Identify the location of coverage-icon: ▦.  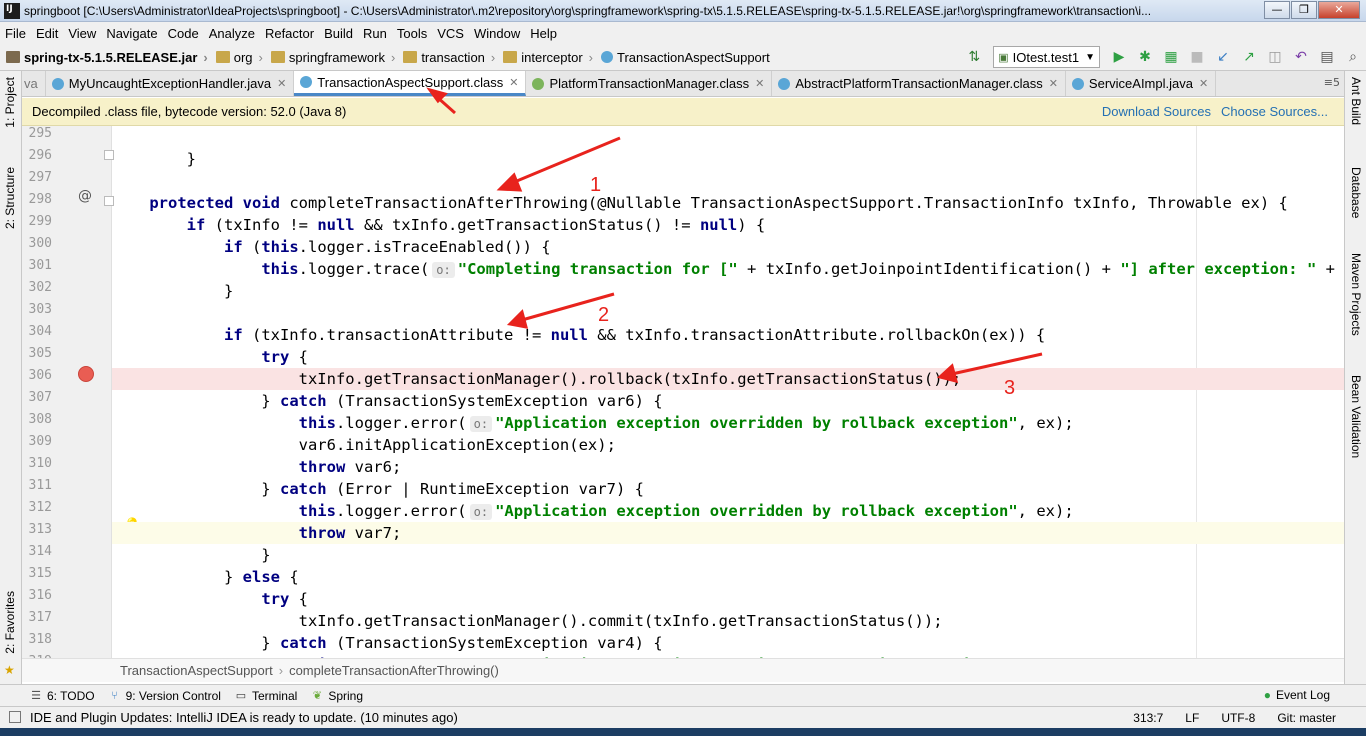
(1171, 57).